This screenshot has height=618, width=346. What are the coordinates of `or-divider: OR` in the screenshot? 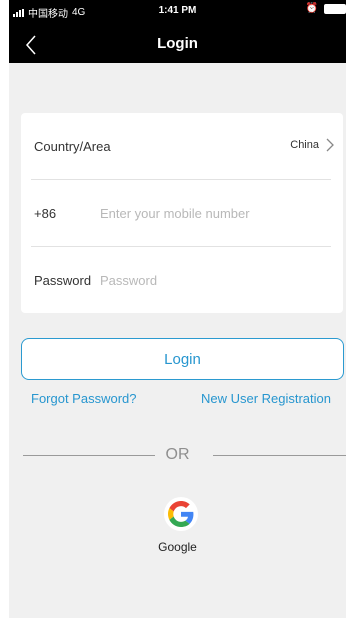 It's located at (177, 456).